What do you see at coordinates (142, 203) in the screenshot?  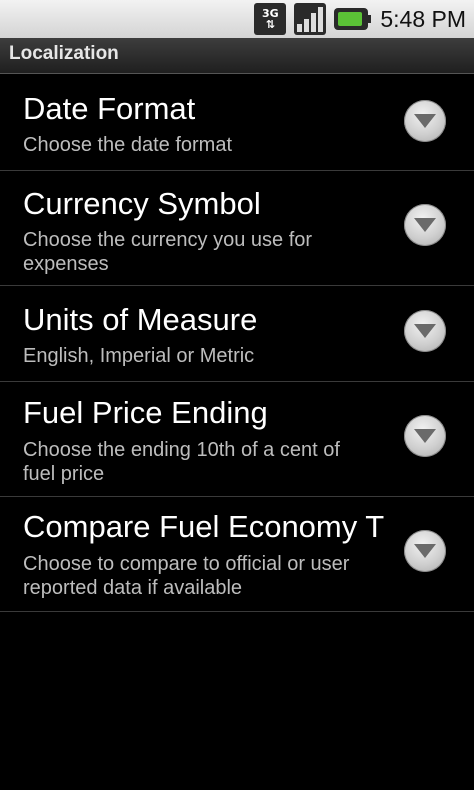 I see `pref-title: Currency Symbol` at bounding box center [142, 203].